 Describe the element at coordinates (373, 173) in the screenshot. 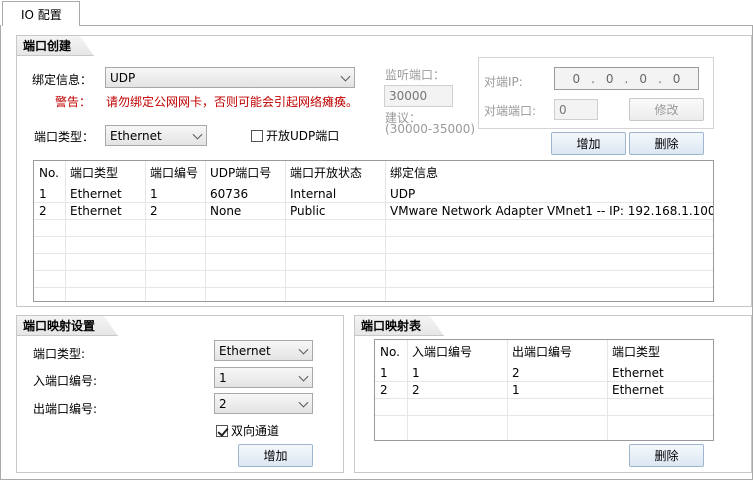

I see `table-header: No. 端口类型 端口编号 UDP端口号 端口开放状态 绑定信息` at that location.